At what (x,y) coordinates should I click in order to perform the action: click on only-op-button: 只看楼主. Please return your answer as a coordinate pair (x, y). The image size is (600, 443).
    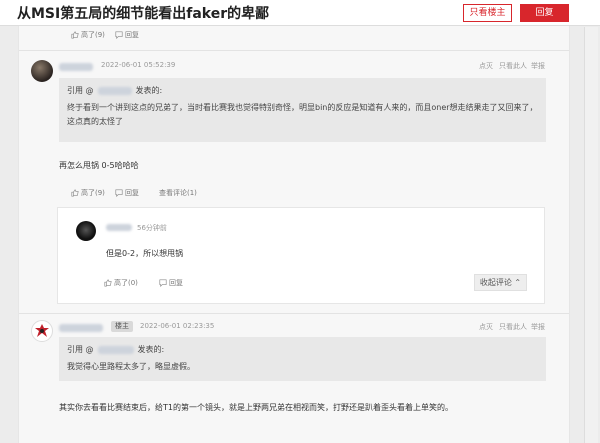
    Looking at the image, I should click on (487, 13).